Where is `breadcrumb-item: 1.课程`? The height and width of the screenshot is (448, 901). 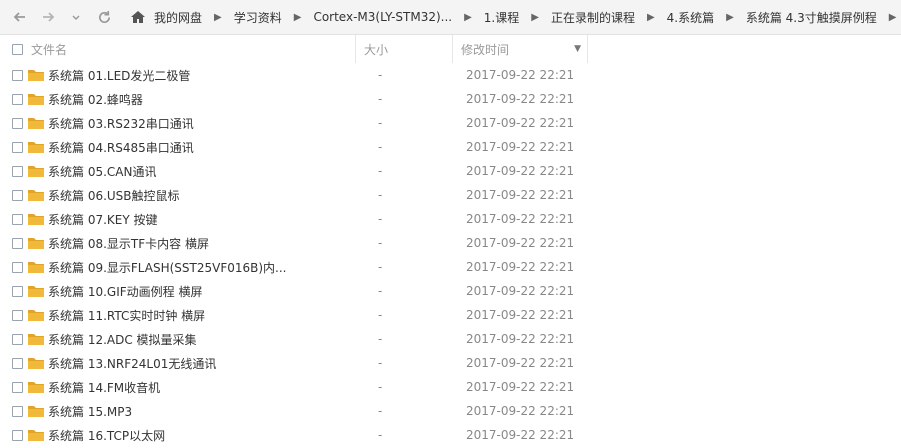
breadcrumb-item: 1.课程 is located at coordinates (501, 17).